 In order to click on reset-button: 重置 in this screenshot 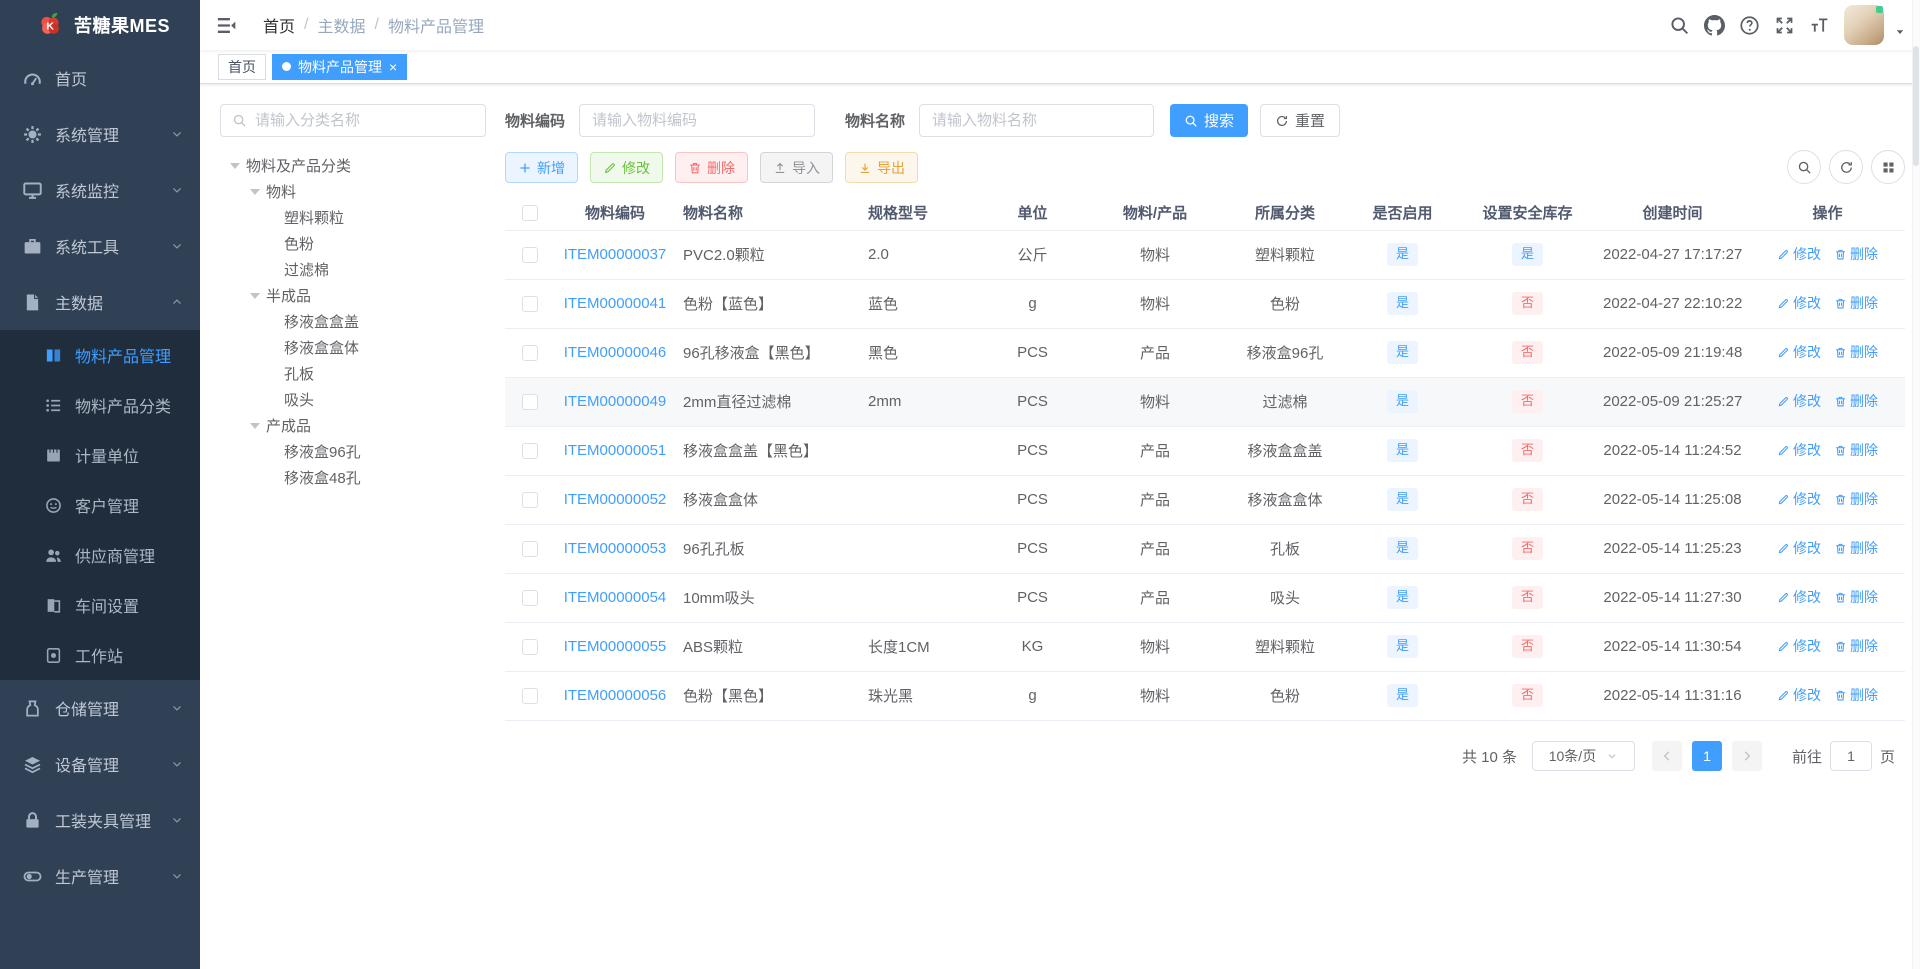, I will do `click(1300, 120)`.